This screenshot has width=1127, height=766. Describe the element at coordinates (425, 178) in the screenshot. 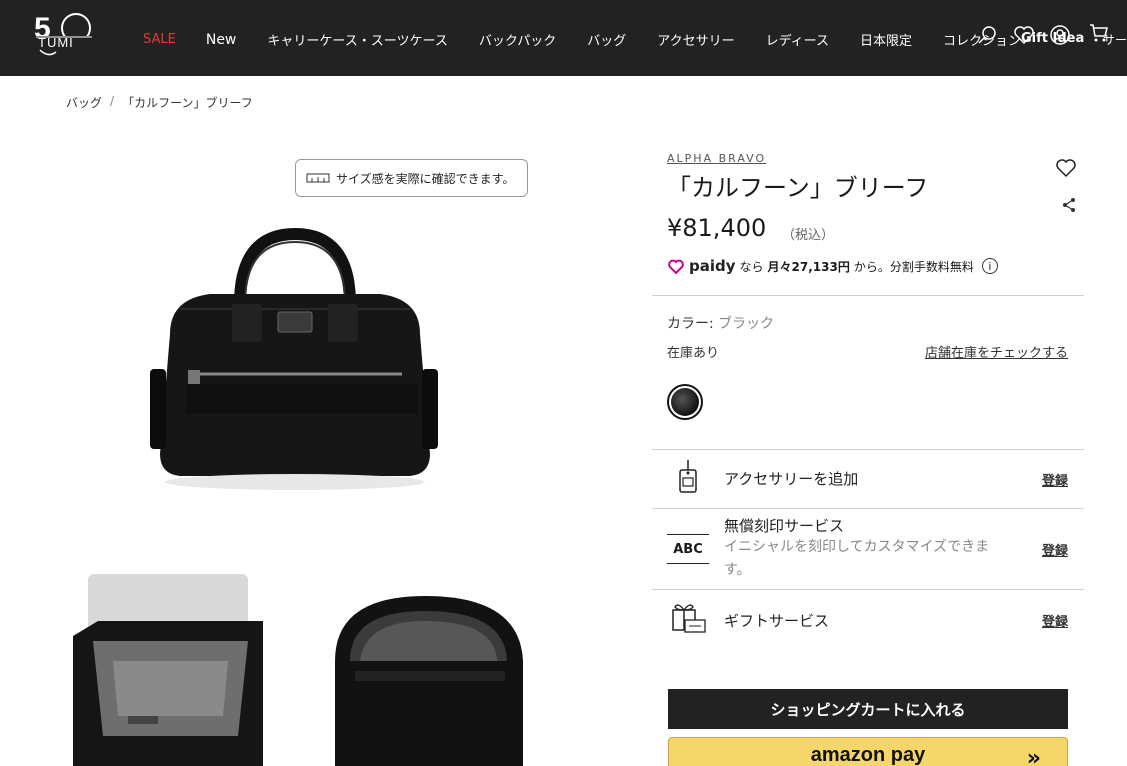

I see `size-check-label: サイズ感を実際に確認できます。` at that location.